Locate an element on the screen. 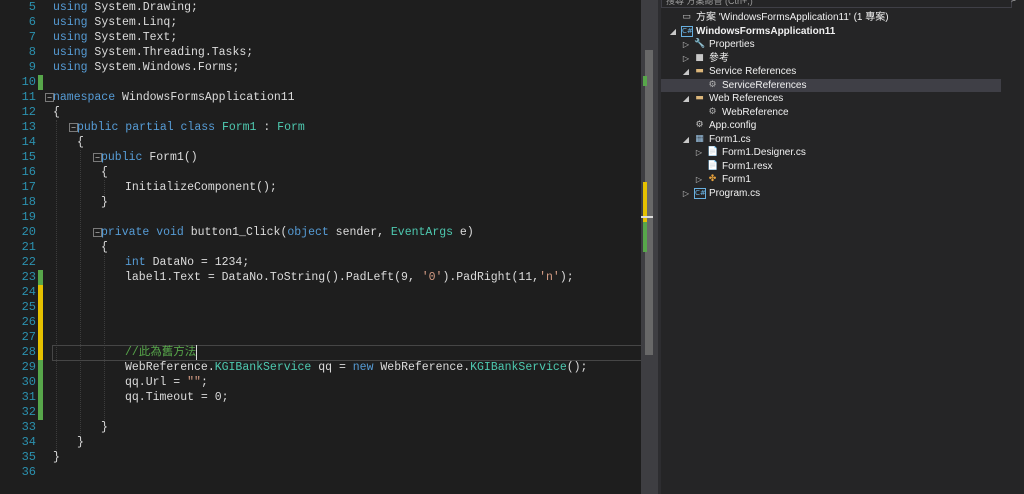 The image size is (1024, 494). solution-explorer-search-input: 搜尋 方案總管 (Ctrl+;) is located at coordinates (836, 4).